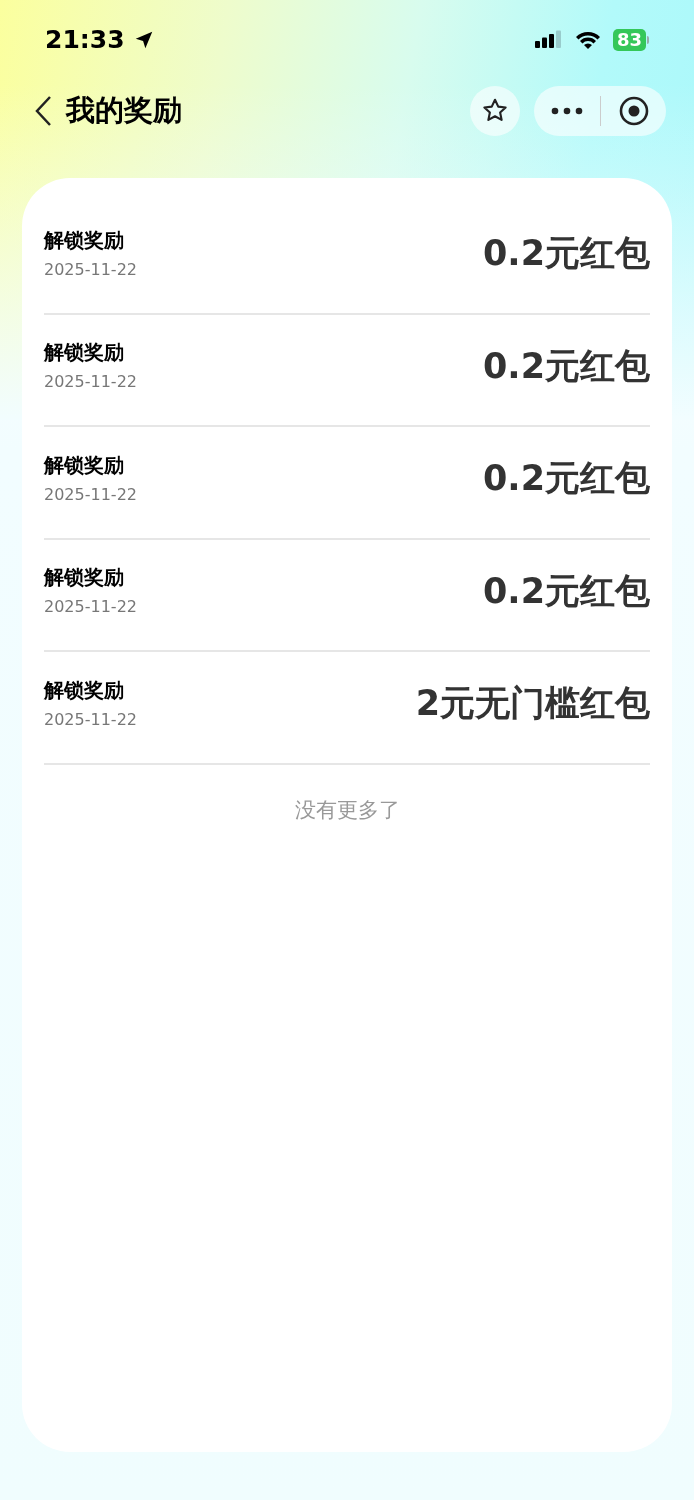 Image resolution: width=694 pixels, height=1500 pixels. I want to click on more-dots-icon, so click(567, 111).